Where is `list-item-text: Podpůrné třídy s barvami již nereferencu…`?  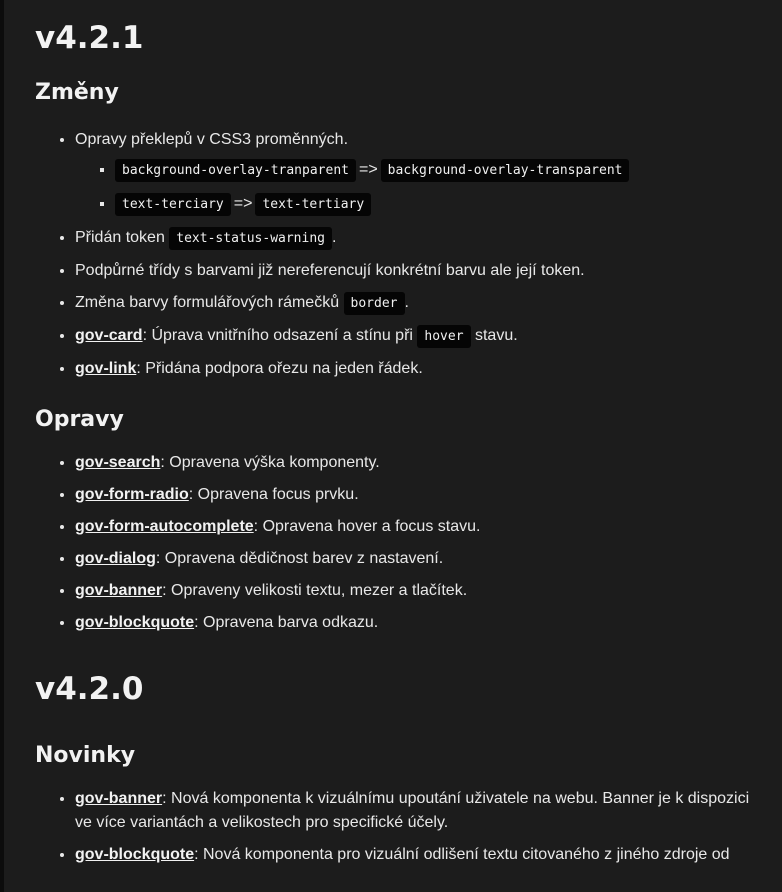 list-item-text: Podpůrné třídy s barvami již nereferencu… is located at coordinates (330, 270).